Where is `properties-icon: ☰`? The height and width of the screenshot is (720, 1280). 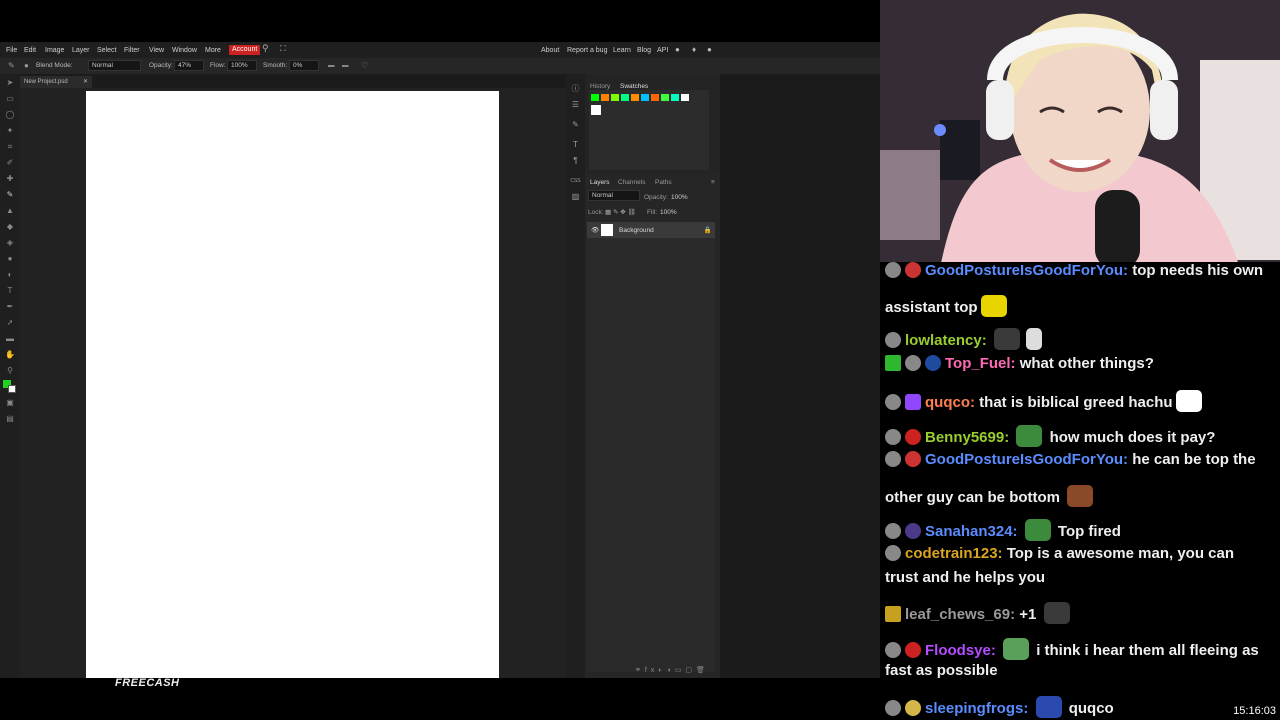
properties-icon: ☰ is located at coordinates (575, 105).